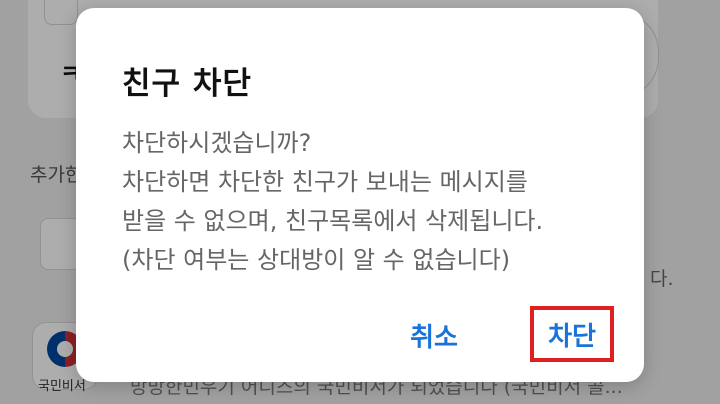 The height and width of the screenshot is (404, 720). What do you see at coordinates (434, 335) in the screenshot?
I see `cancel-button: 취소` at bounding box center [434, 335].